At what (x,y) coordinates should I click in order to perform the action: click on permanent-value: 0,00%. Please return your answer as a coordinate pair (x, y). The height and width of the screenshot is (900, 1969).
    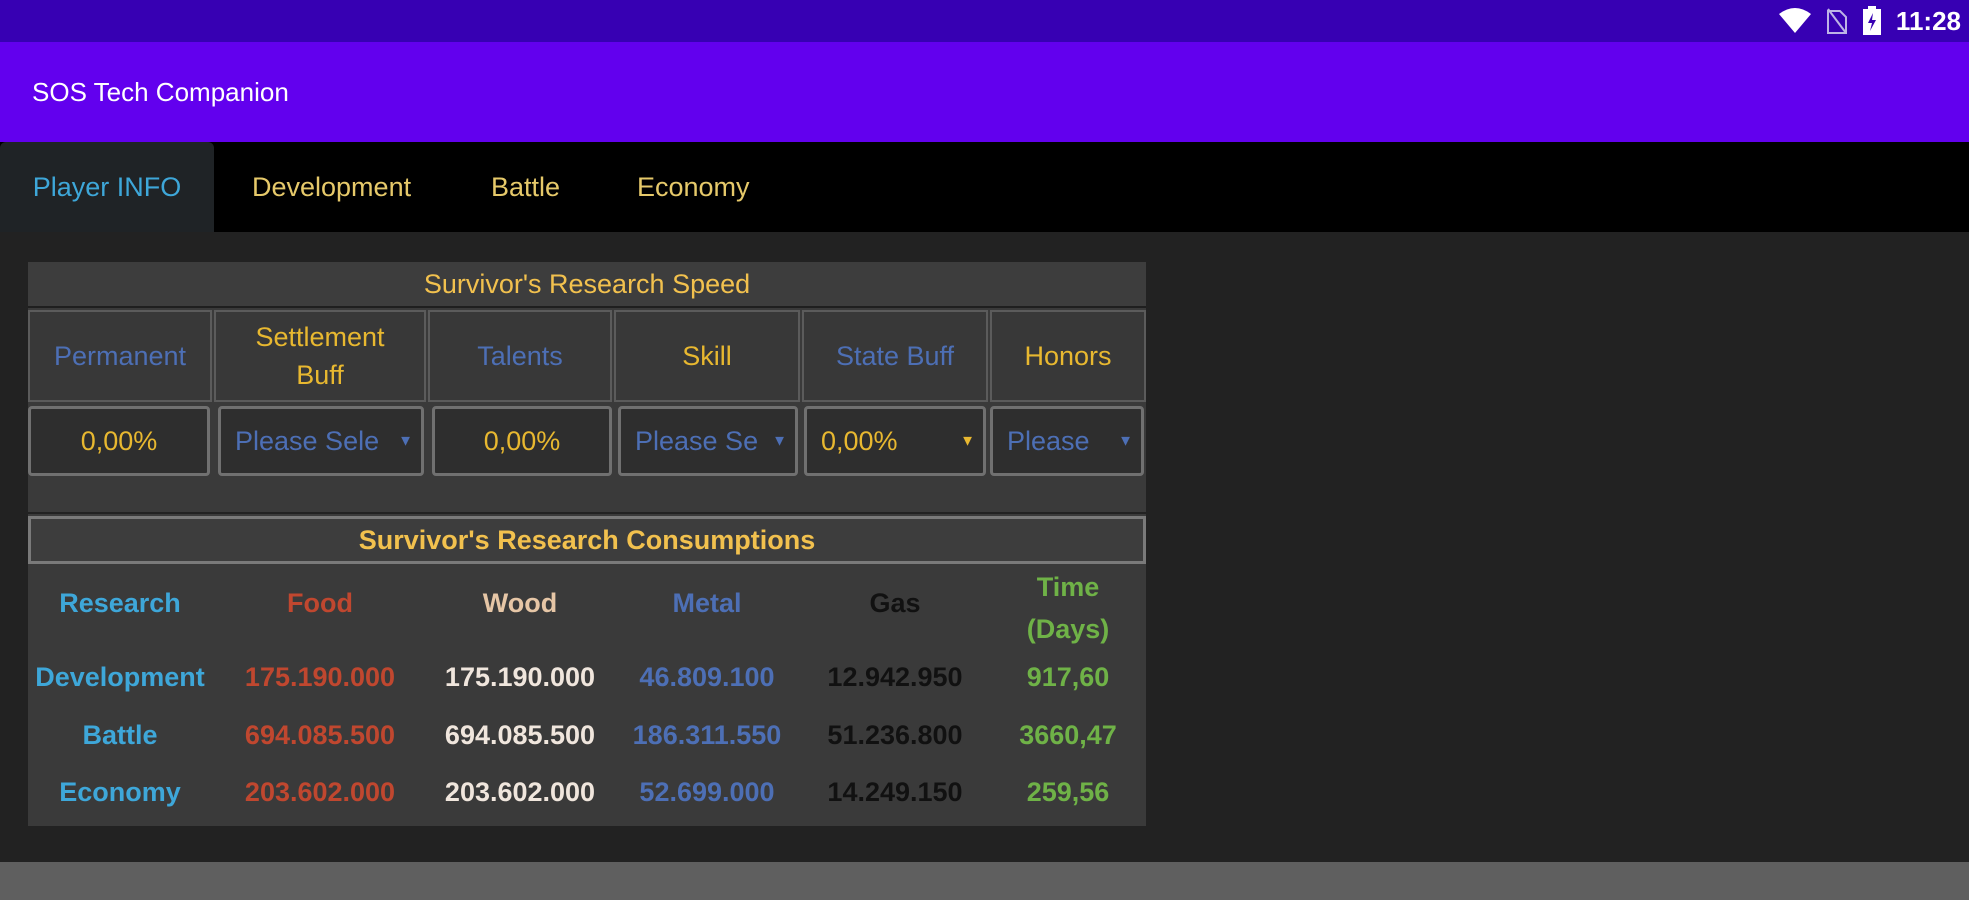
    Looking at the image, I should click on (119, 440).